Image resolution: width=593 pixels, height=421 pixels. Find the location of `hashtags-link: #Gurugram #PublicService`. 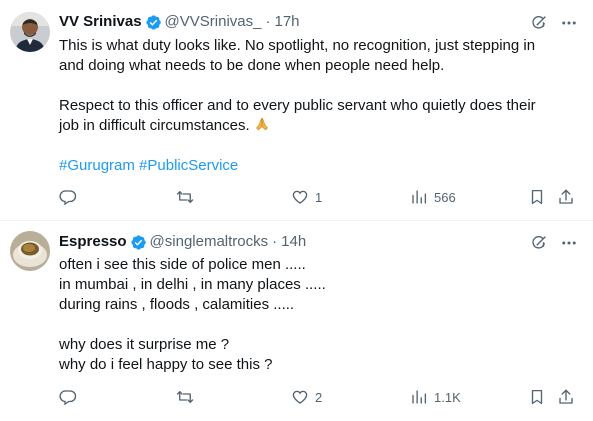

hashtags-link: #Gurugram #PublicService is located at coordinates (319, 166).